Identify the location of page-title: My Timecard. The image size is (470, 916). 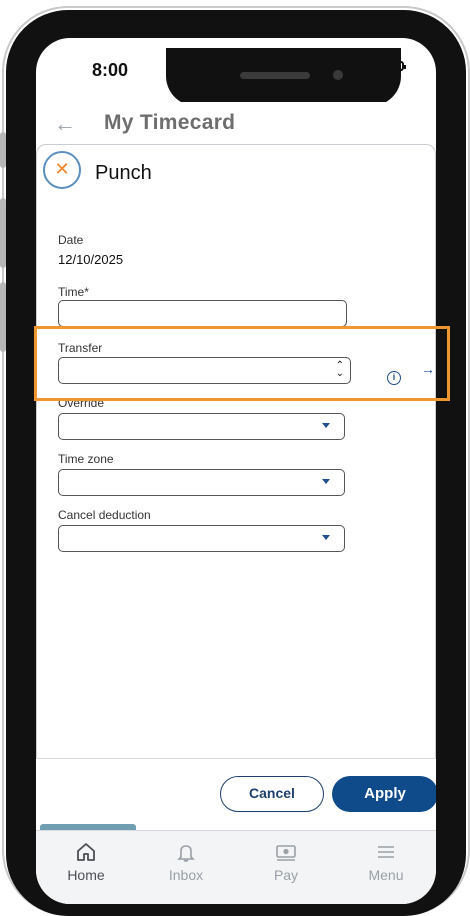
(170, 122).